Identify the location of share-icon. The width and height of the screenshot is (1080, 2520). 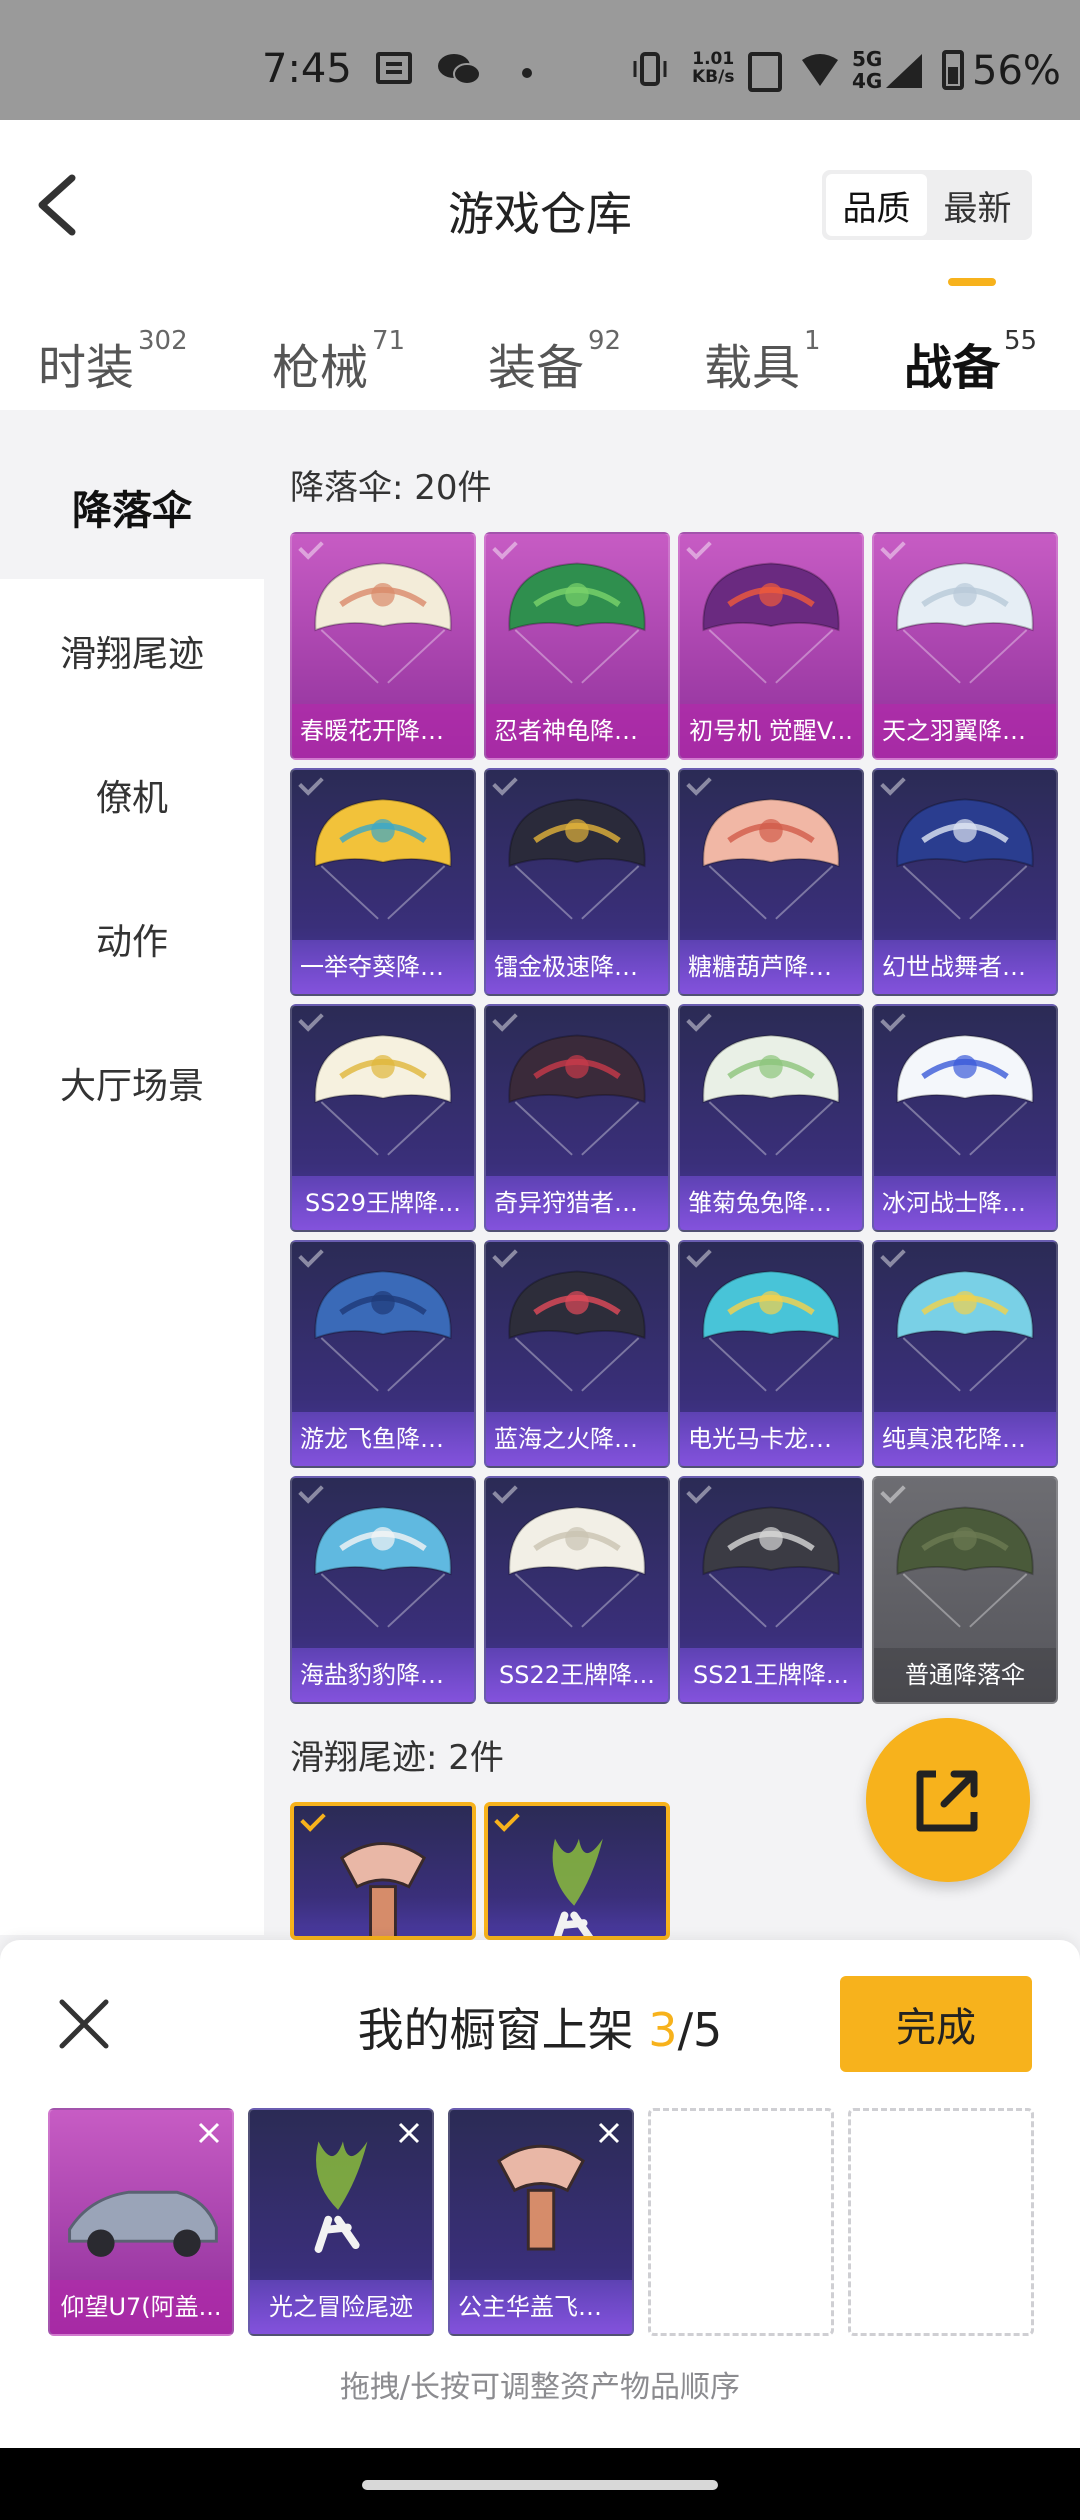
(948, 1800).